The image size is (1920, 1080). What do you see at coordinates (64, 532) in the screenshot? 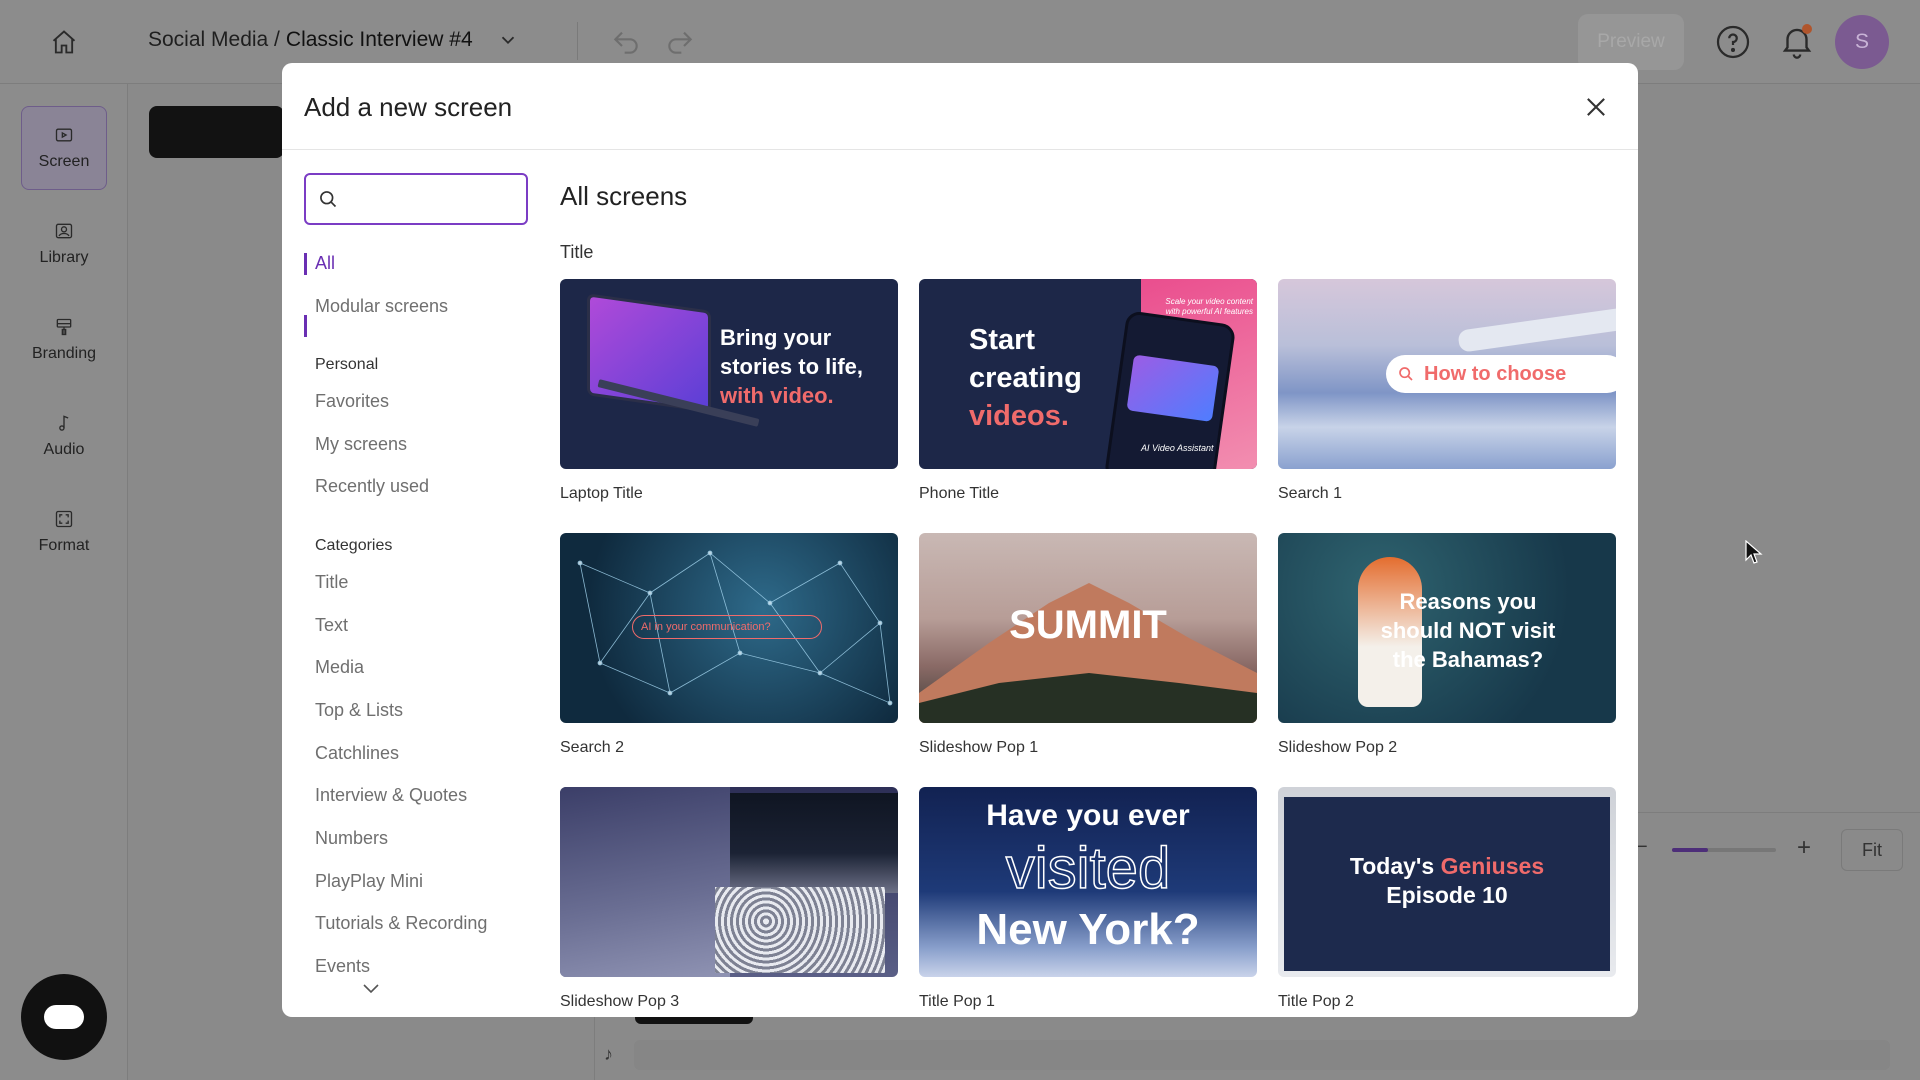
I see `sidebar-item-format: Format` at bounding box center [64, 532].